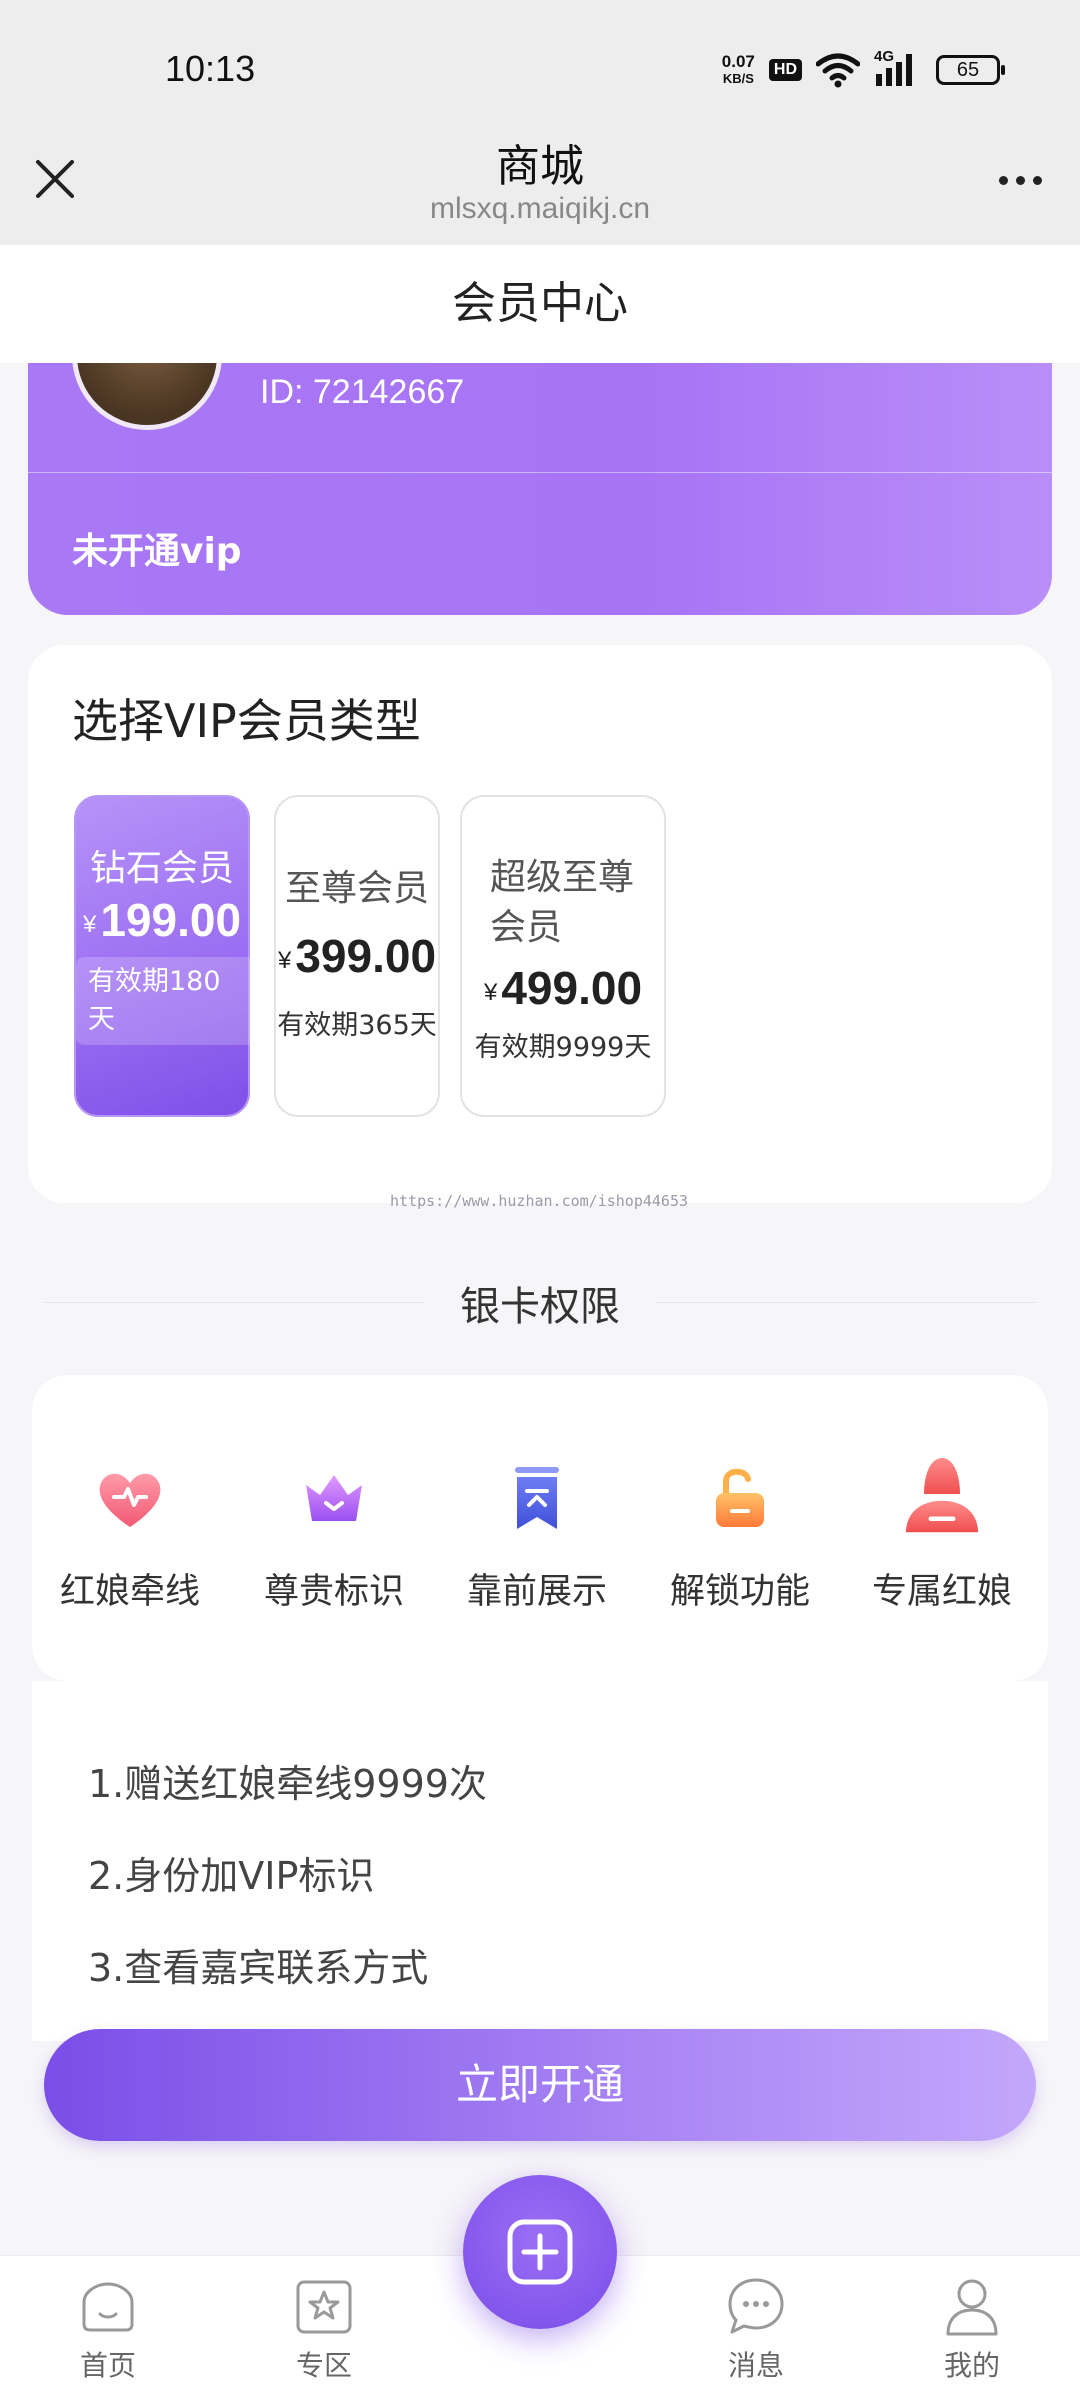 The width and height of the screenshot is (1080, 2400). What do you see at coordinates (942, 1495) in the screenshot?
I see `matchmaker-icon` at bounding box center [942, 1495].